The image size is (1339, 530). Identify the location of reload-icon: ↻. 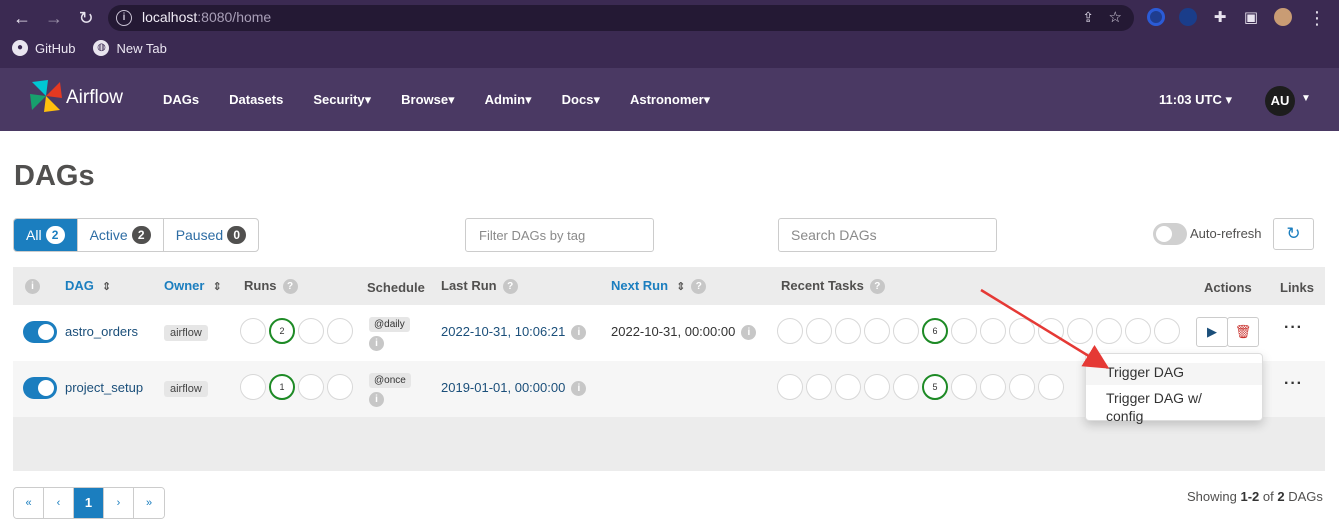
(86, 18).